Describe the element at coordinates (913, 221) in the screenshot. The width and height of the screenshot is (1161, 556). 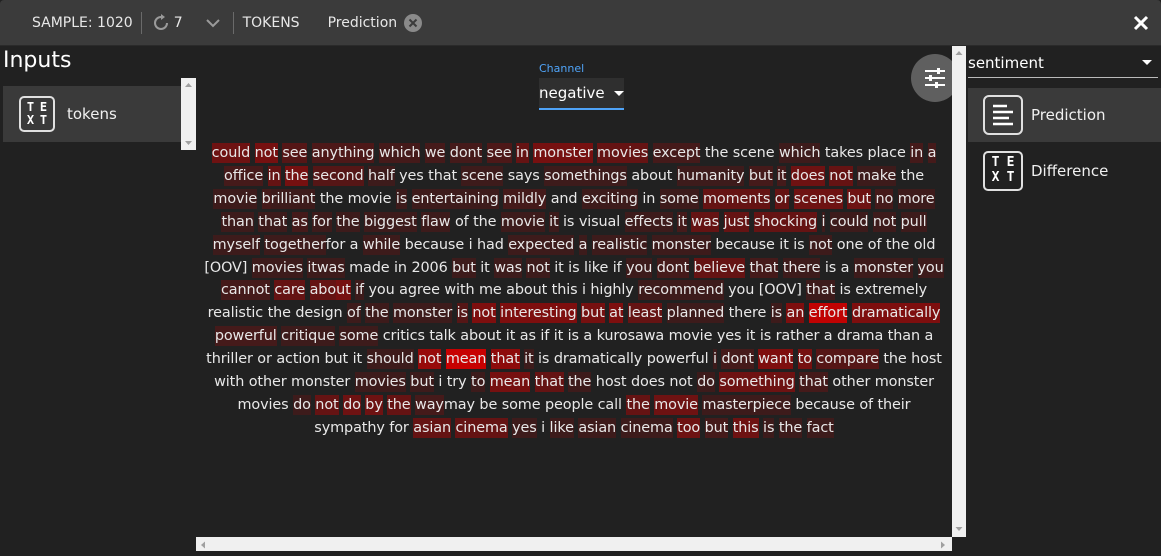
I see `token: pull` at that location.